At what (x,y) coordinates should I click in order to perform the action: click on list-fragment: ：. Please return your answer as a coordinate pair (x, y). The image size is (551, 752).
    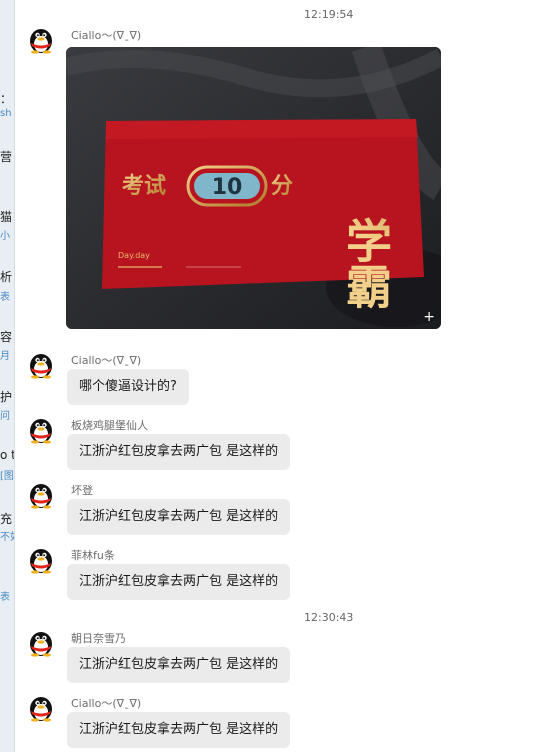
    Looking at the image, I should click on (7, 98).